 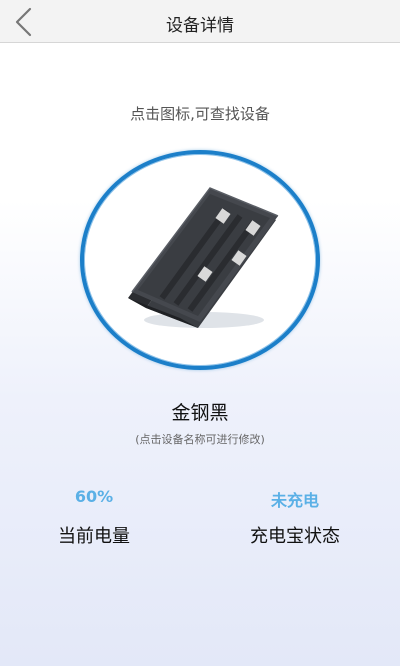 What do you see at coordinates (200, 439) in the screenshot?
I see `rename-hint: (点击设备名称可进行修改)` at bounding box center [200, 439].